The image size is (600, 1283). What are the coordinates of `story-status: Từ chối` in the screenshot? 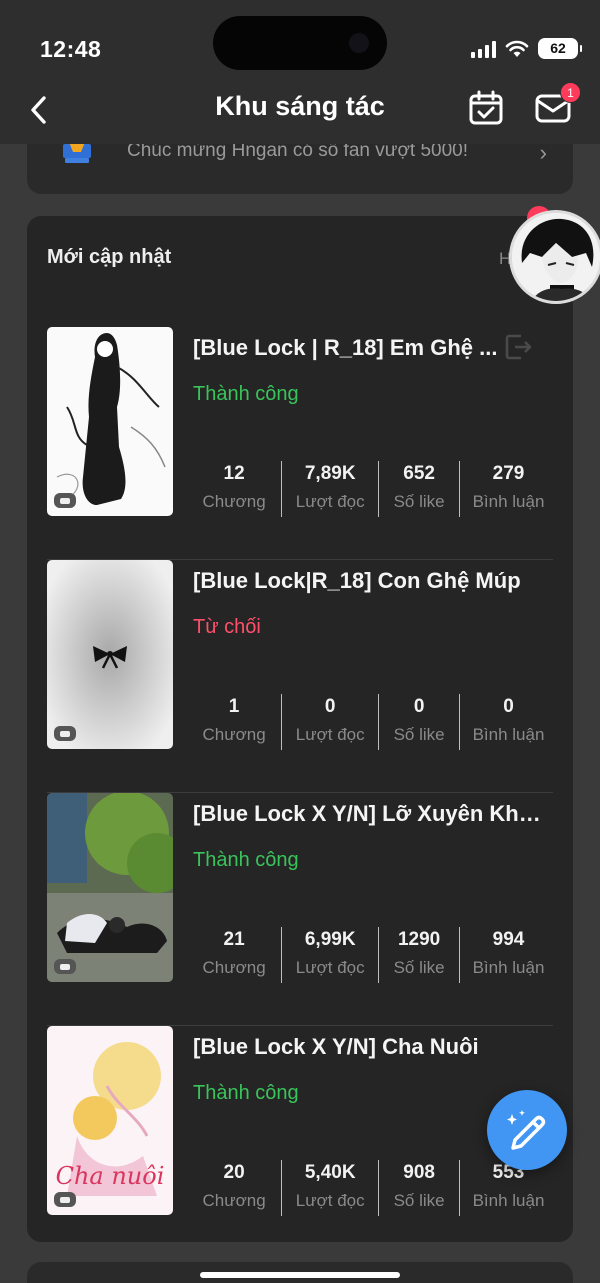 It's located at (227, 627).